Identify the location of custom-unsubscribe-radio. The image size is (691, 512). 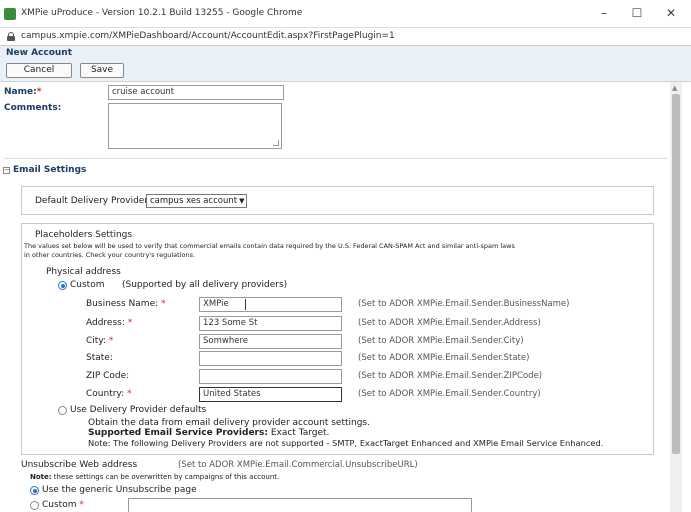
(34, 505).